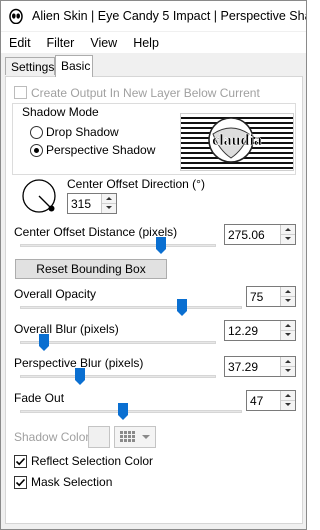 The width and height of the screenshot is (320, 530). What do you see at coordinates (91, 269) in the screenshot?
I see `reset-bounding-box-button: Reset Bounding Box` at bounding box center [91, 269].